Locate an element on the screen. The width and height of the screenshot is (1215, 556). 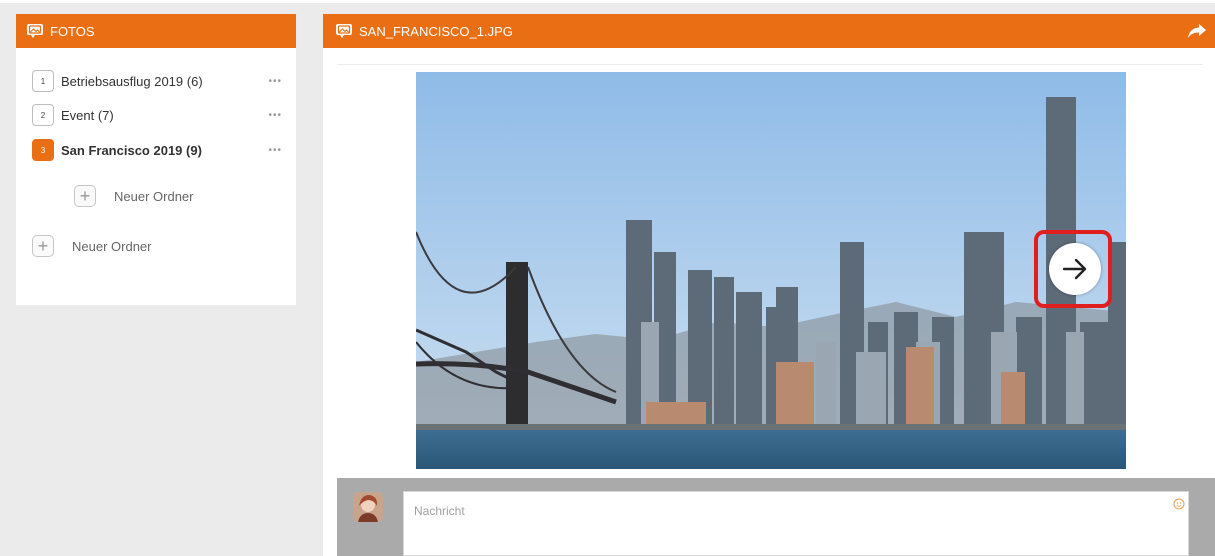
folder-label: San Francisco 2019 (9) is located at coordinates (164, 150).